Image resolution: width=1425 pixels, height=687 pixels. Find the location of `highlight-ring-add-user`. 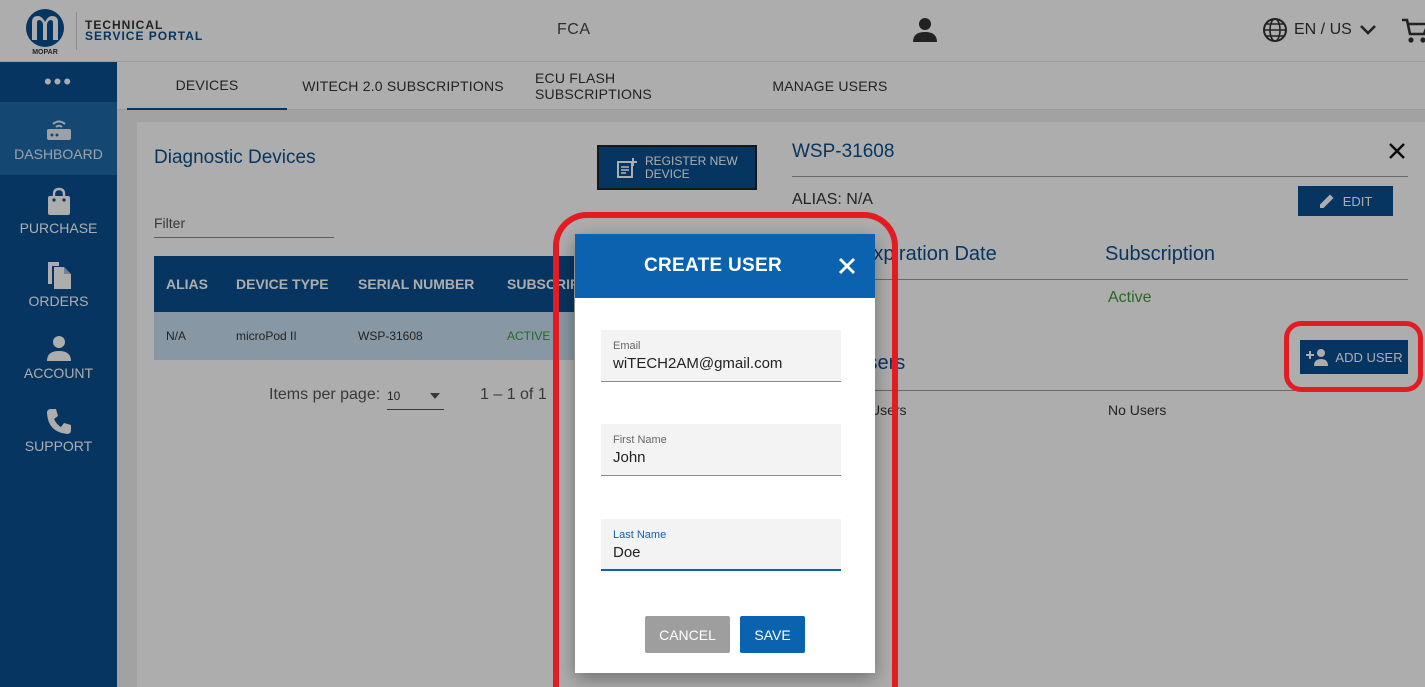

highlight-ring-add-user is located at coordinates (1353, 356).